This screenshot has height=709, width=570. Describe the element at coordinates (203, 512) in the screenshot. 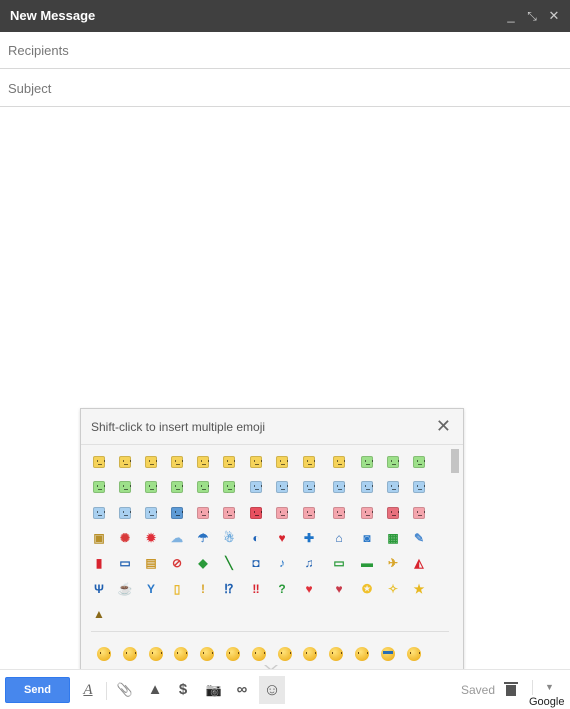

I see `emoji-red-tongue` at that location.